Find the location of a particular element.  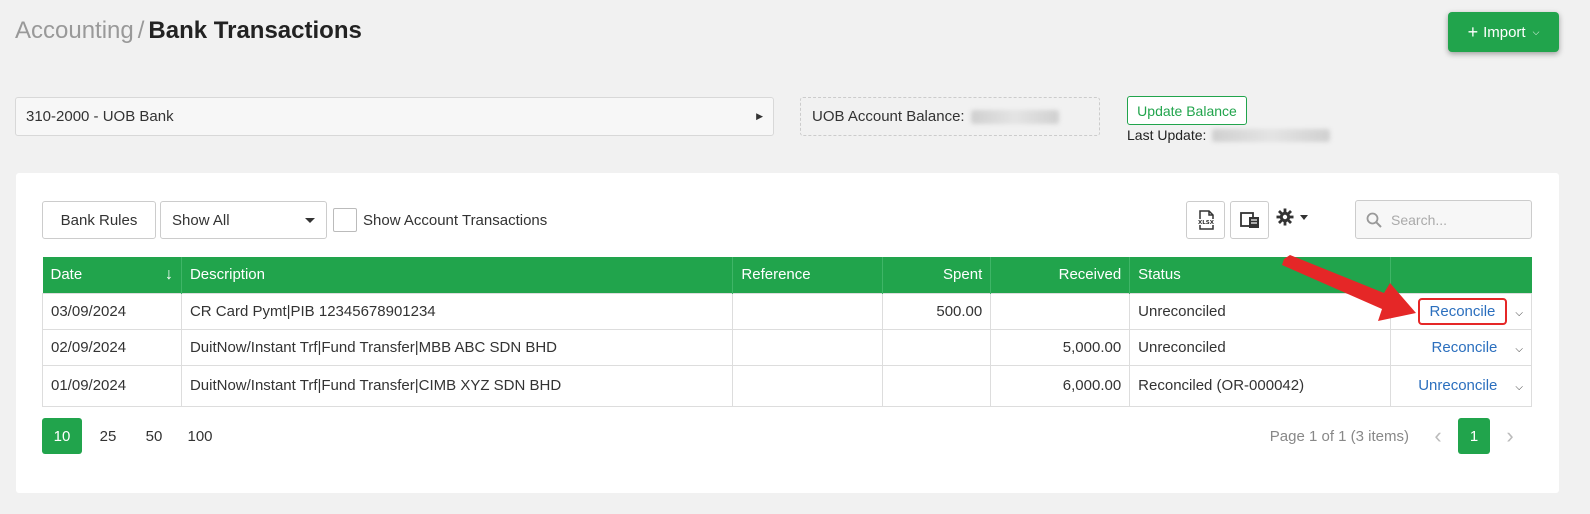

cell-action: Unreconcile ⌵ is located at coordinates (1461, 385).